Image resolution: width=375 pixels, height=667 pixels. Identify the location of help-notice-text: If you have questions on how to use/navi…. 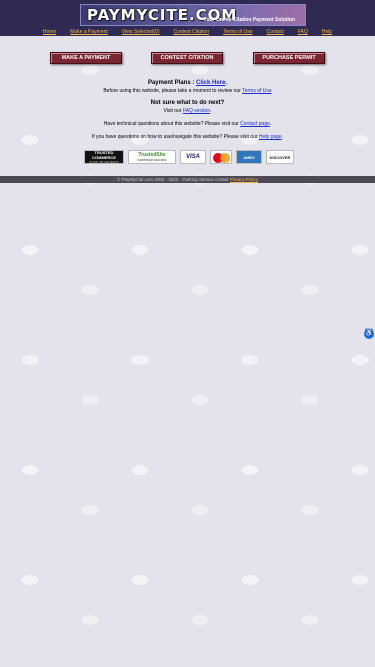
(175, 137).